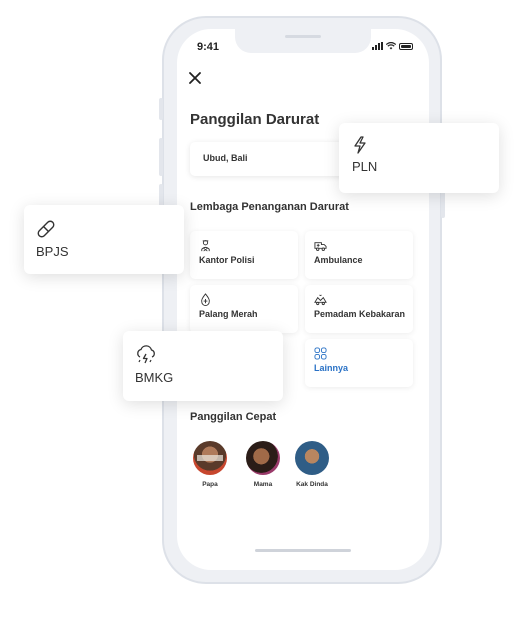 This screenshot has height=622, width=523. Describe the element at coordinates (161, 157) in the screenshot. I see `phone-volume-up-button` at that location.